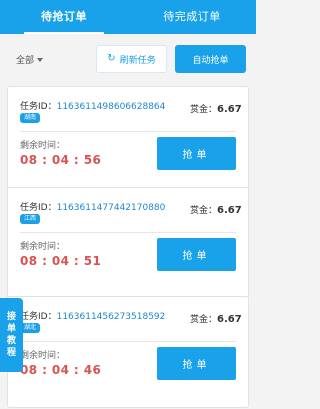 The width and height of the screenshot is (320, 409). What do you see at coordinates (30, 219) in the screenshot?
I see `region-badge: 江西` at bounding box center [30, 219].